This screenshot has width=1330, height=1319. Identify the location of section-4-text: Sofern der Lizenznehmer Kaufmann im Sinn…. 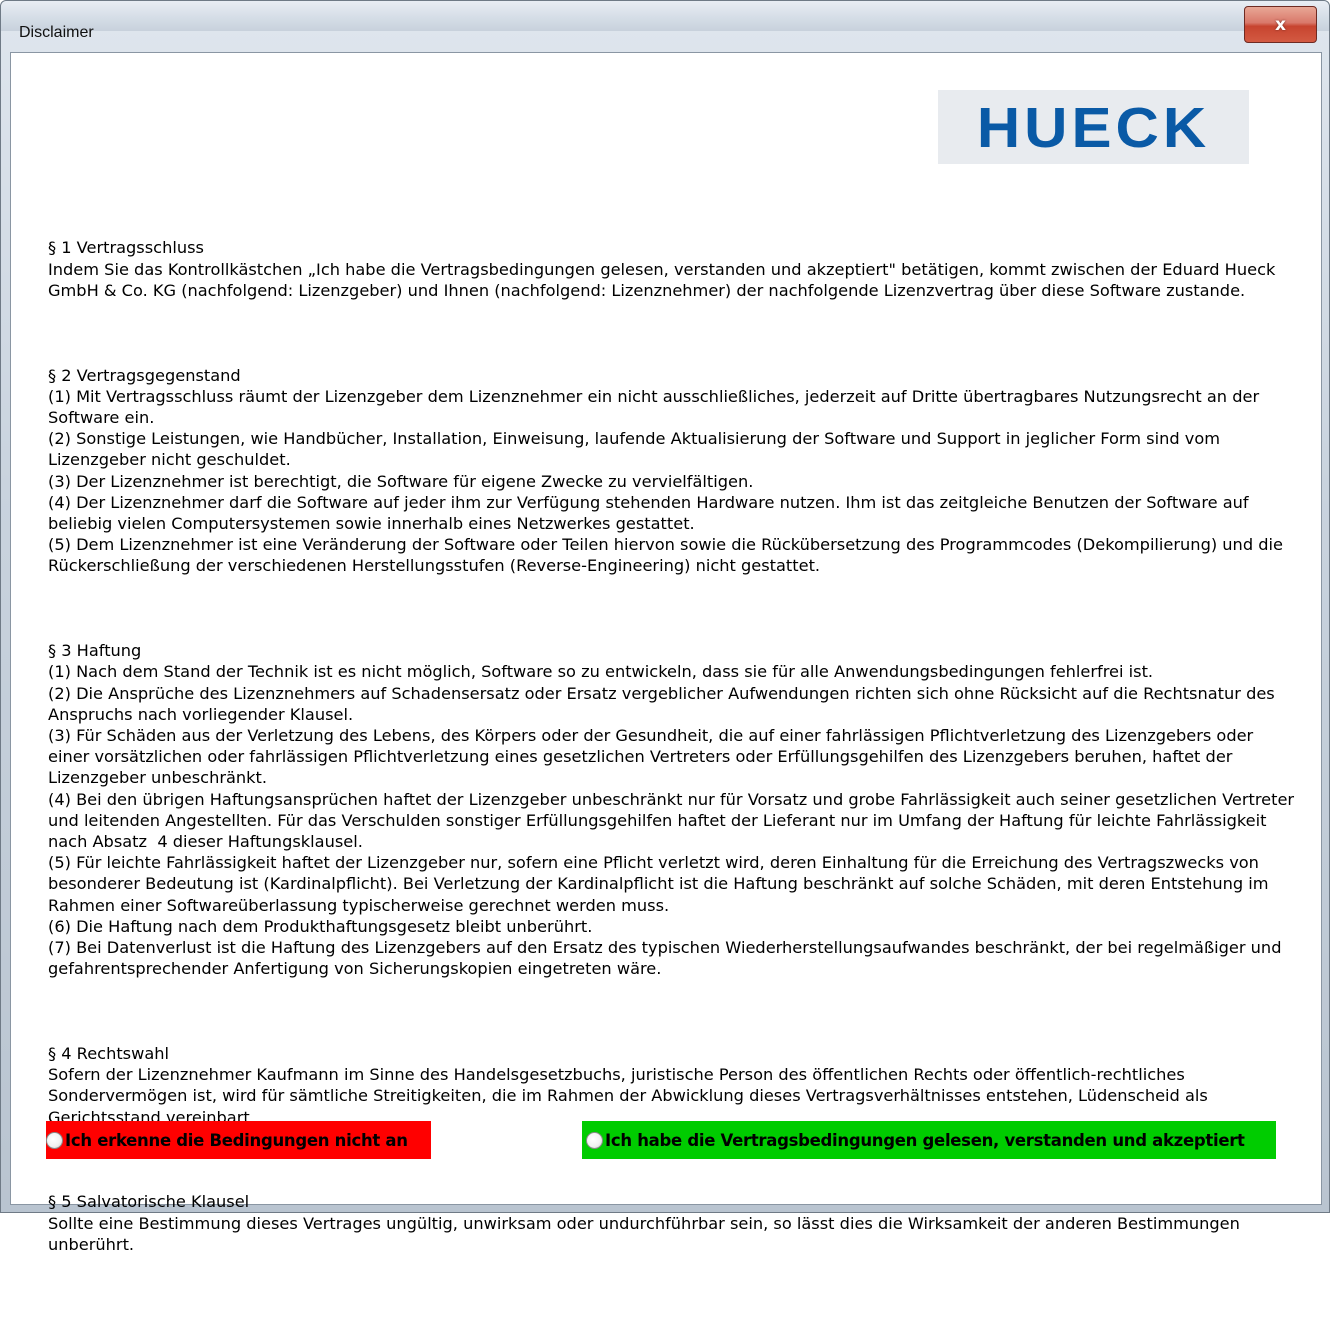
(630, 1096).